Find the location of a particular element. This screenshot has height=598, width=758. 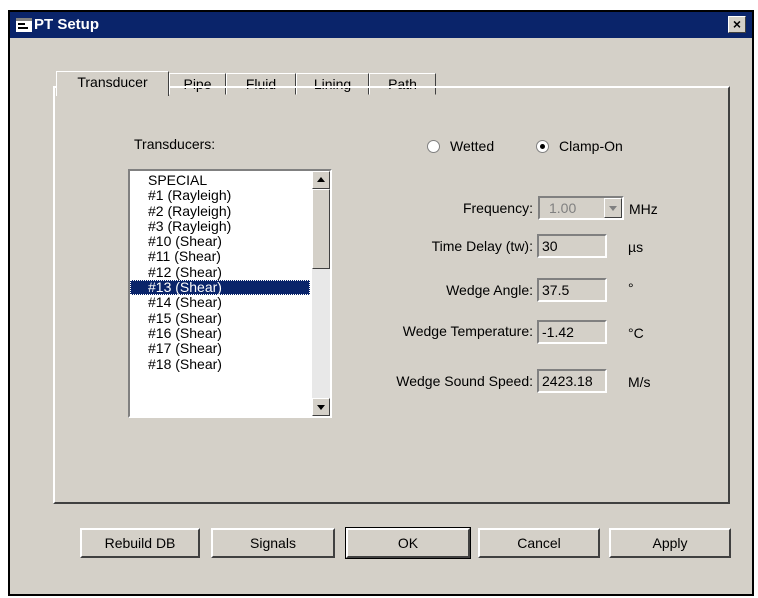

tab-transducer: Transducer is located at coordinates (112, 83).